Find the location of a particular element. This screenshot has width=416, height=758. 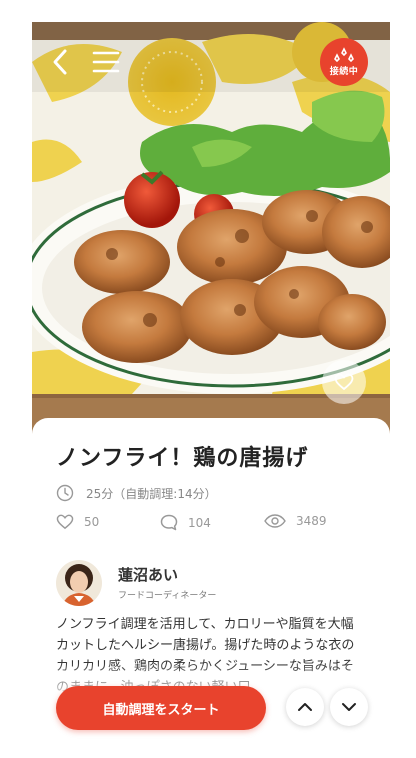

likes-count: 50 is located at coordinates (92, 522).